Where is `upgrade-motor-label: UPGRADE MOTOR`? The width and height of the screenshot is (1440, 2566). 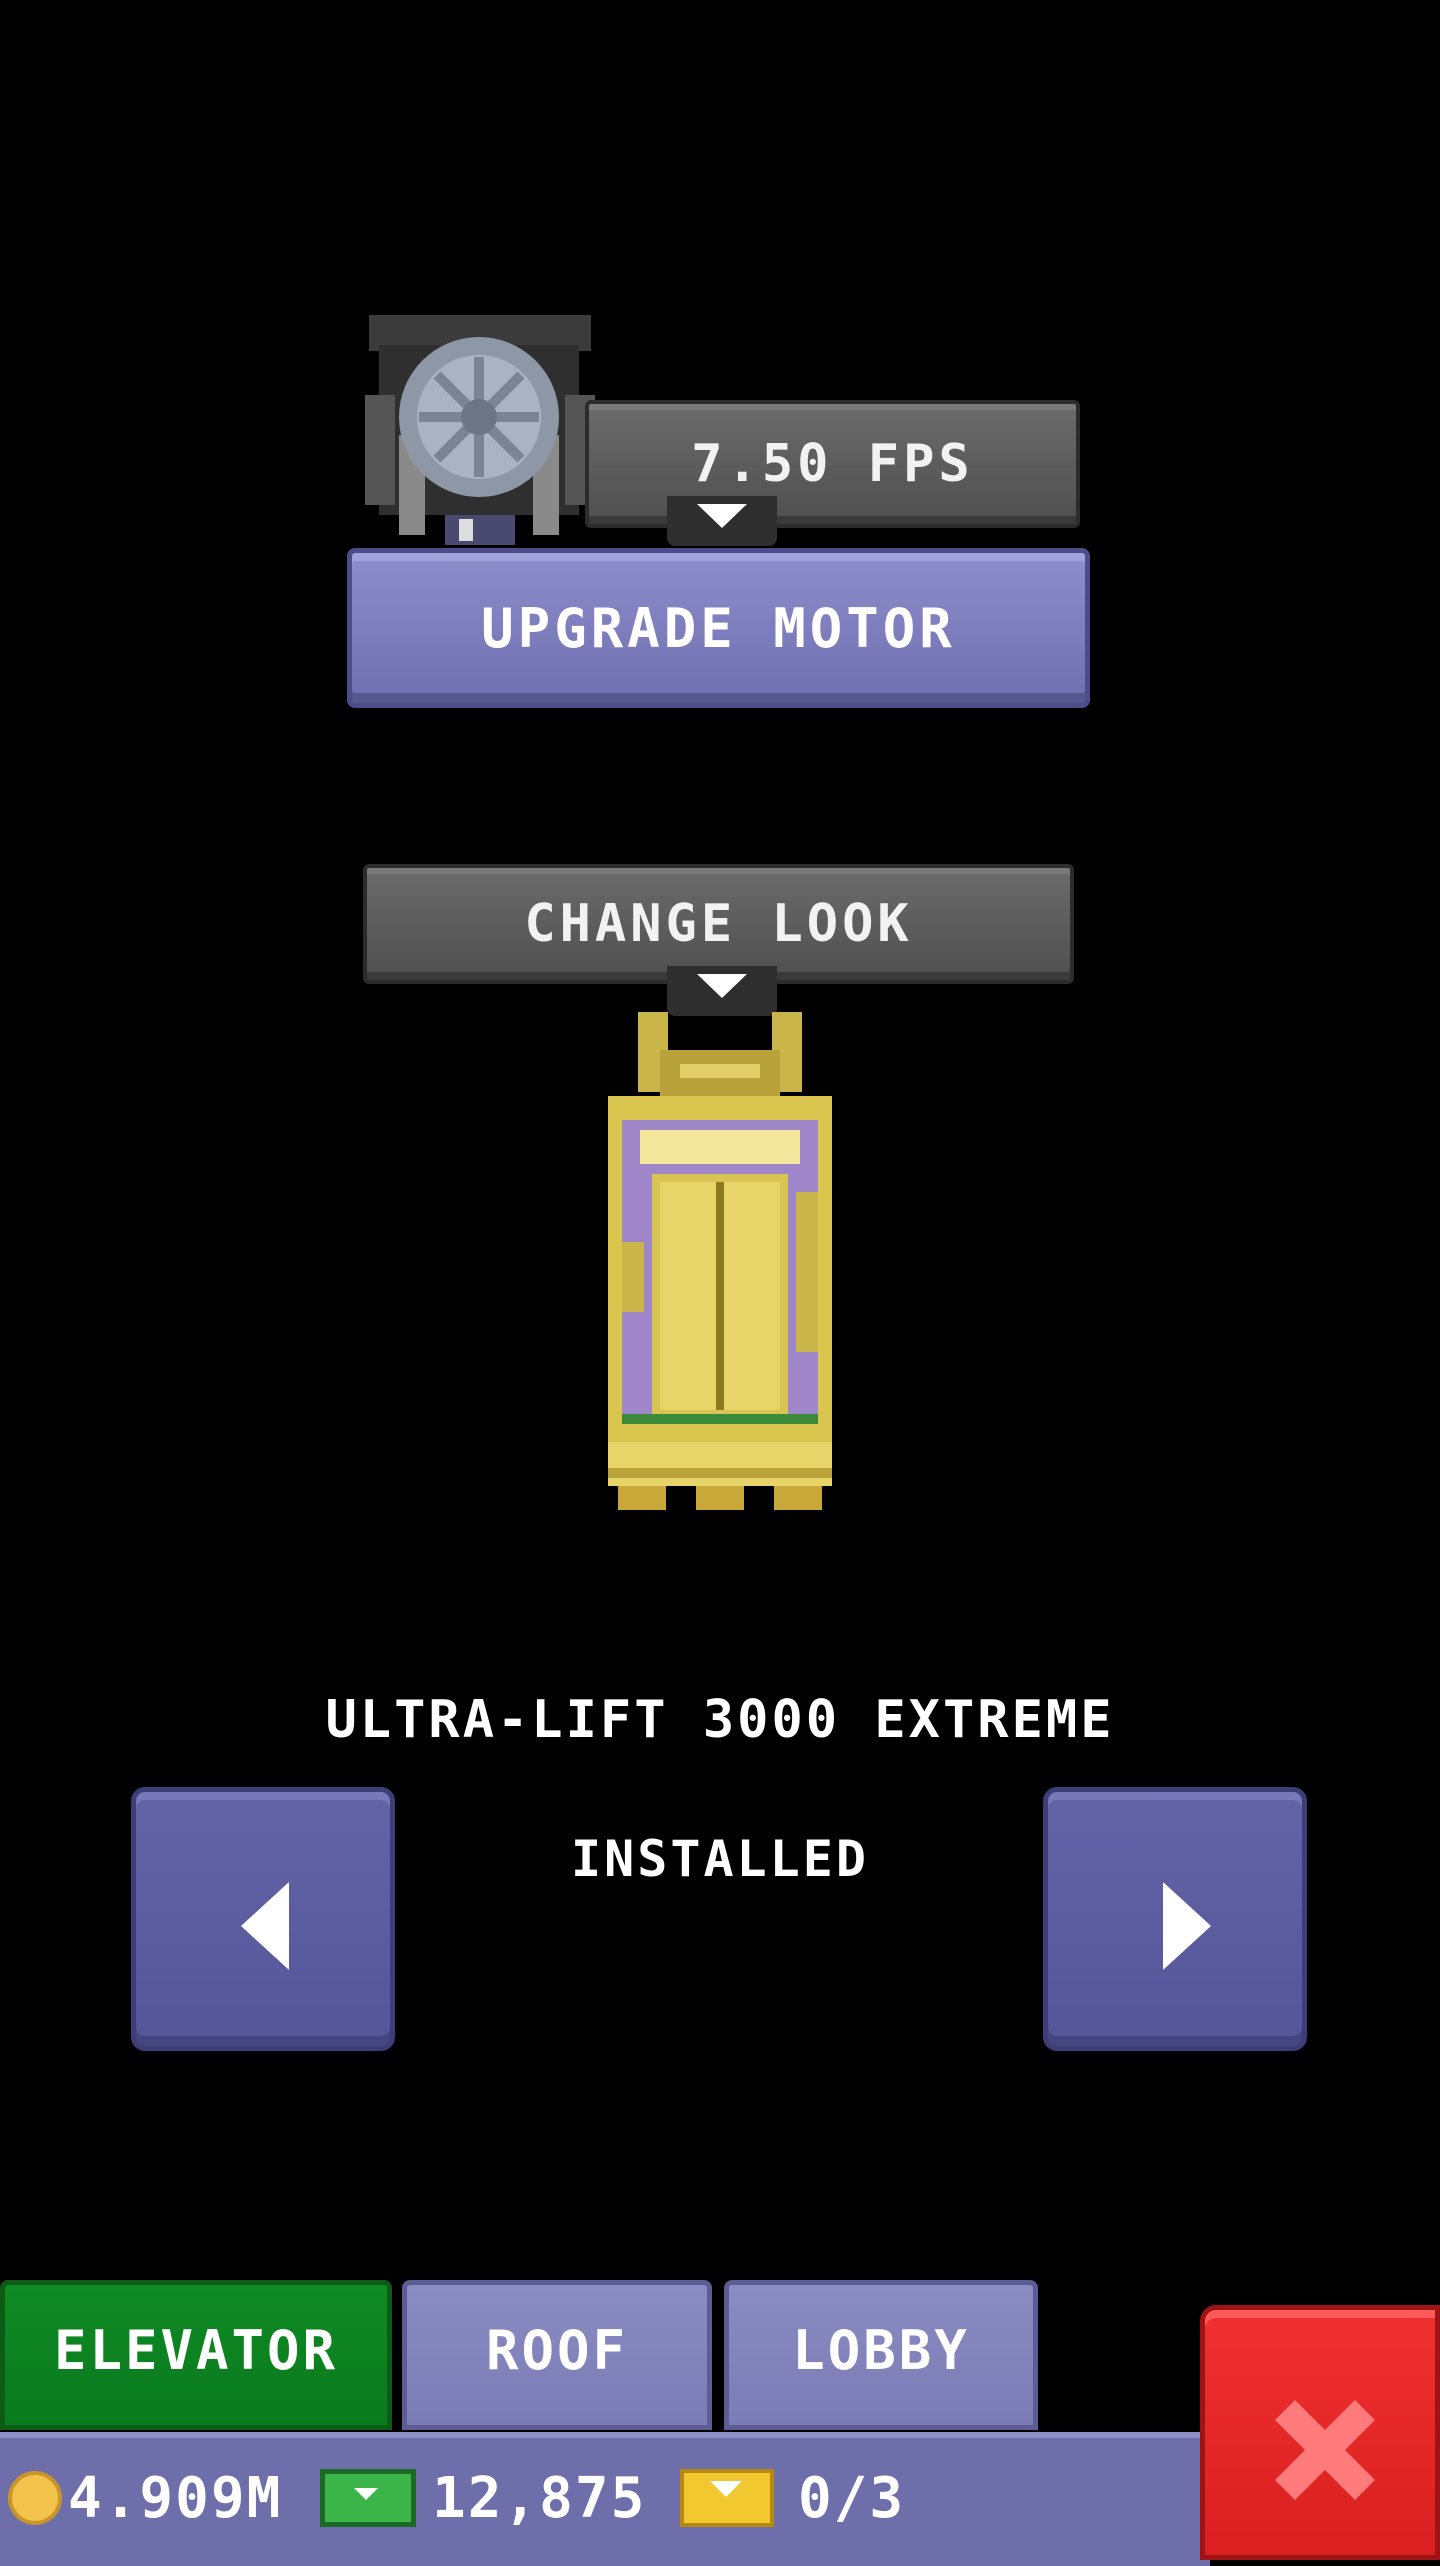 upgrade-motor-label: UPGRADE MOTOR is located at coordinates (718, 628).